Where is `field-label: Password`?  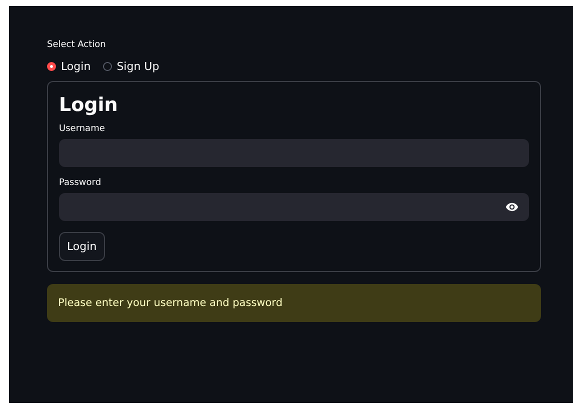
field-label: Password is located at coordinates (80, 183).